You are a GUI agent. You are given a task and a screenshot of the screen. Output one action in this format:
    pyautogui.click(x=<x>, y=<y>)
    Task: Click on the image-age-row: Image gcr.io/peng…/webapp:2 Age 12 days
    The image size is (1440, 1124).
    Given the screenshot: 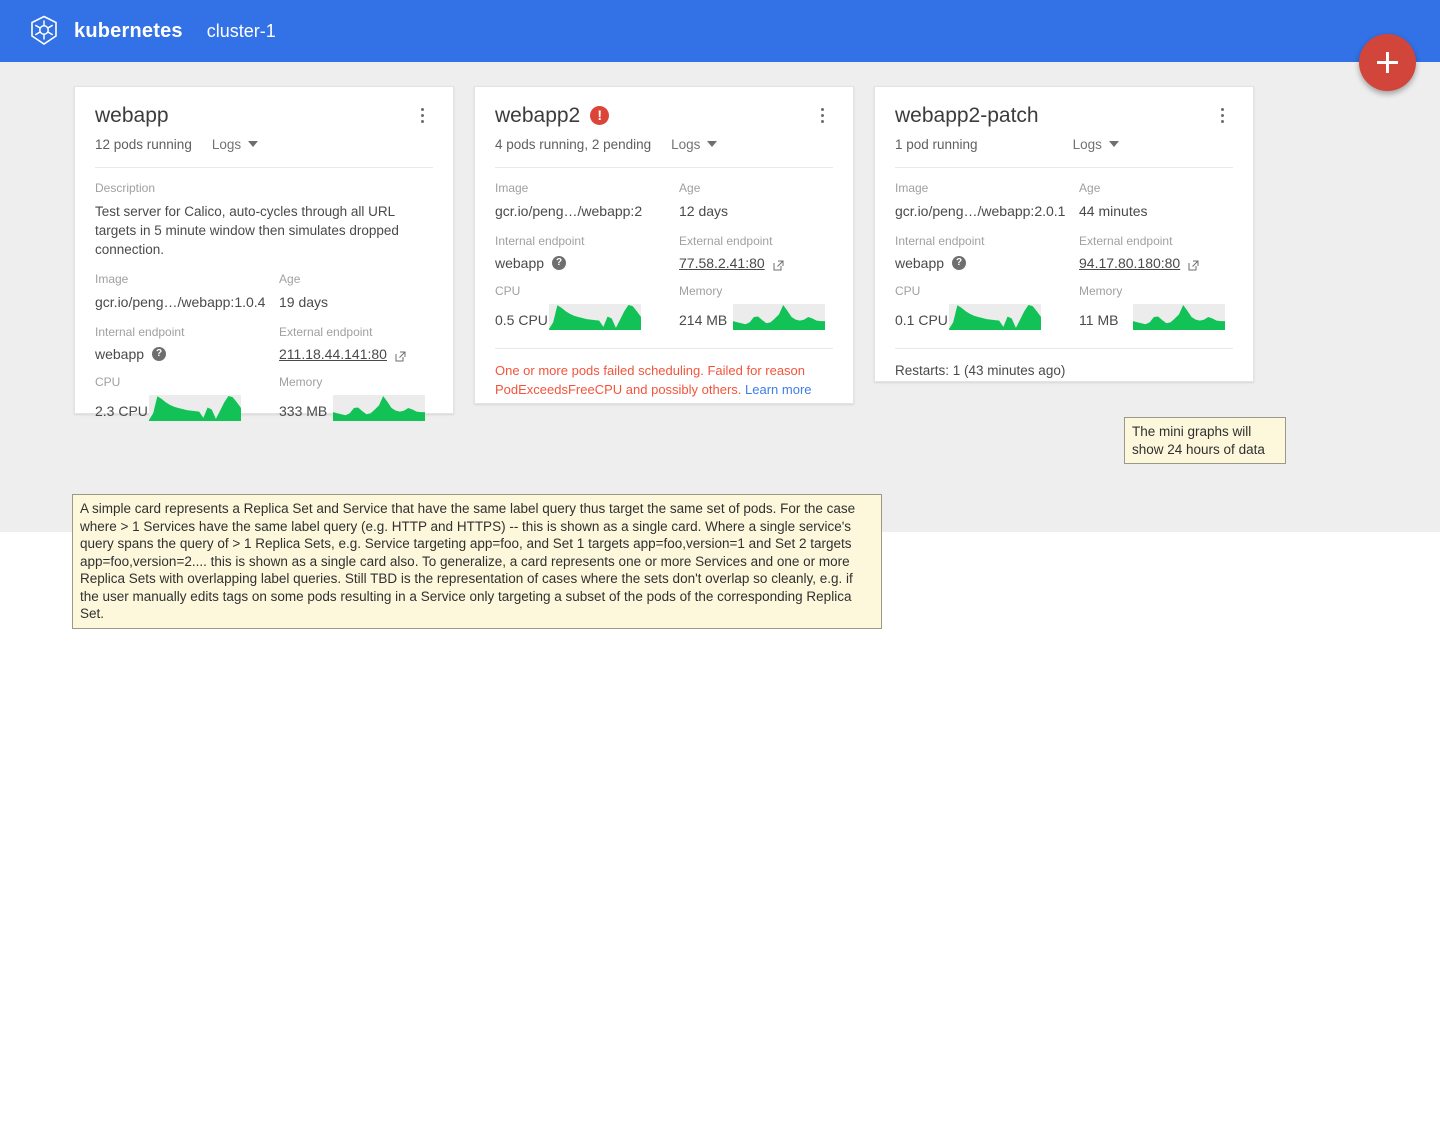 What is the action you would take?
    pyautogui.click(x=664, y=194)
    